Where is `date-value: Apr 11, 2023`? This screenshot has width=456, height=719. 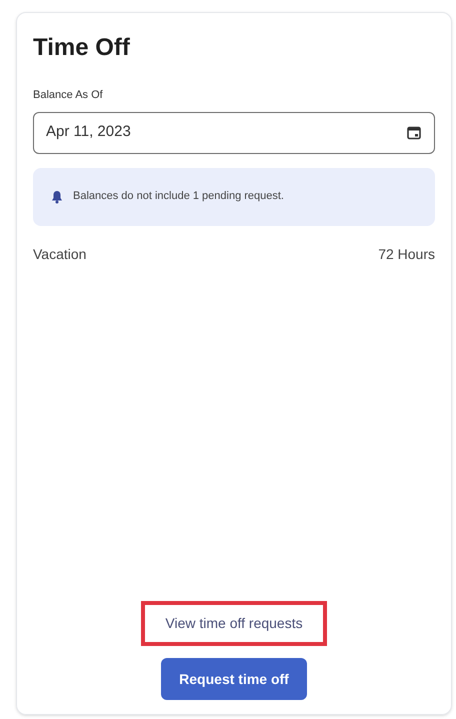
date-value: Apr 11, 2023 is located at coordinates (226, 132).